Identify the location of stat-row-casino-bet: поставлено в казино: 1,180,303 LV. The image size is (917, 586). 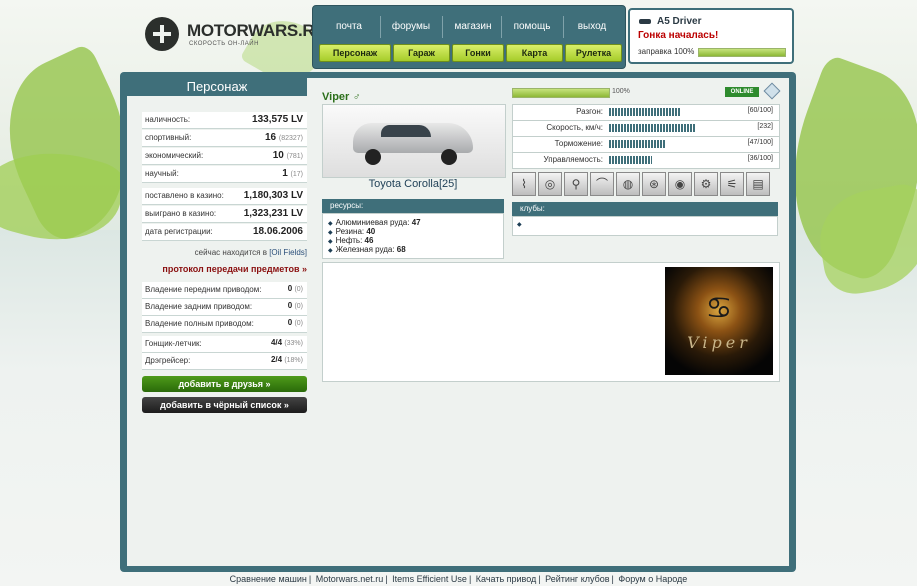
(224, 196).